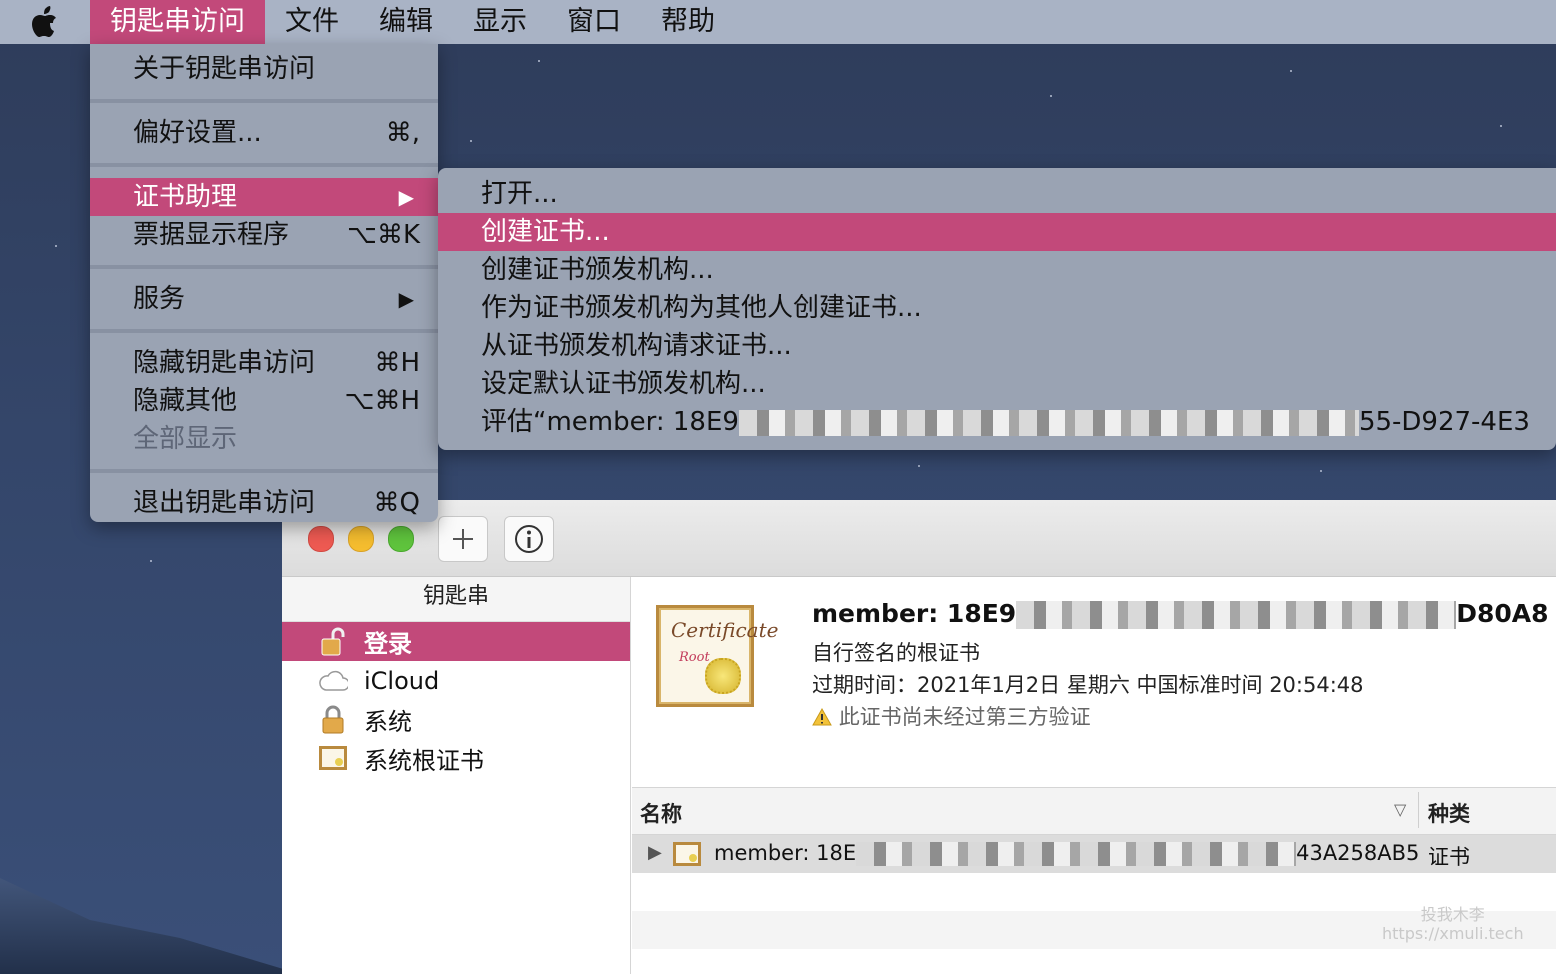 This screenshot has height=974, width=1556. What do you see at coordinates (688, 22) in the screenshot?
I see `menu-help: 帮助` at bounding box center [688, 22].